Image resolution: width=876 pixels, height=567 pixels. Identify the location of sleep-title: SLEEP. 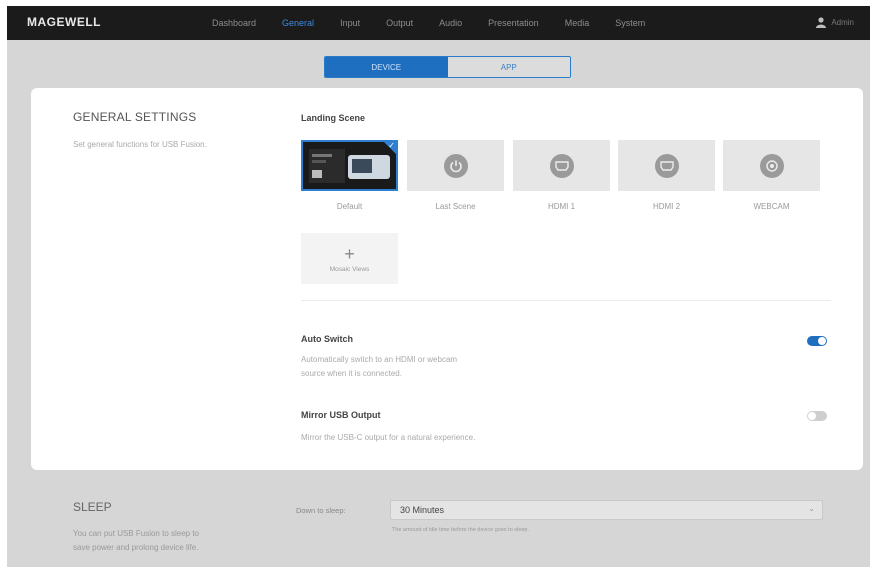
(92, 507).